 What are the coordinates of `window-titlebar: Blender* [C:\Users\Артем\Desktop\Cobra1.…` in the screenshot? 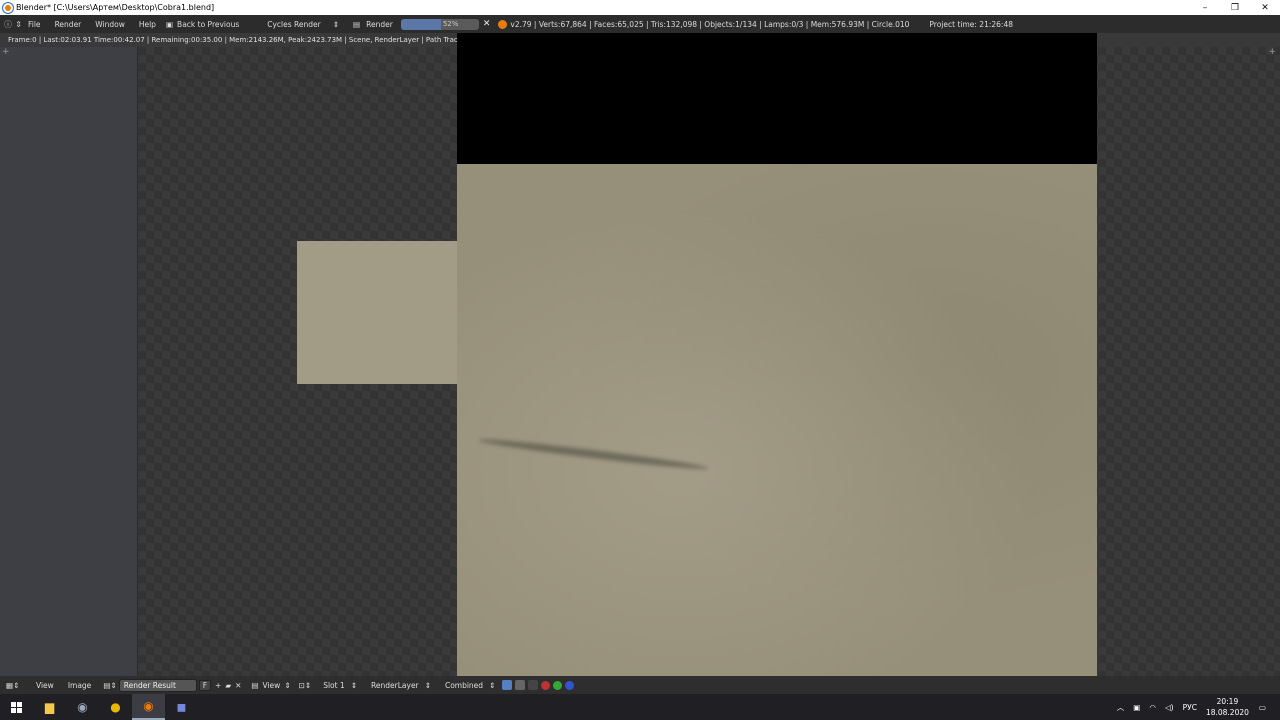 It's located at (640, 7).